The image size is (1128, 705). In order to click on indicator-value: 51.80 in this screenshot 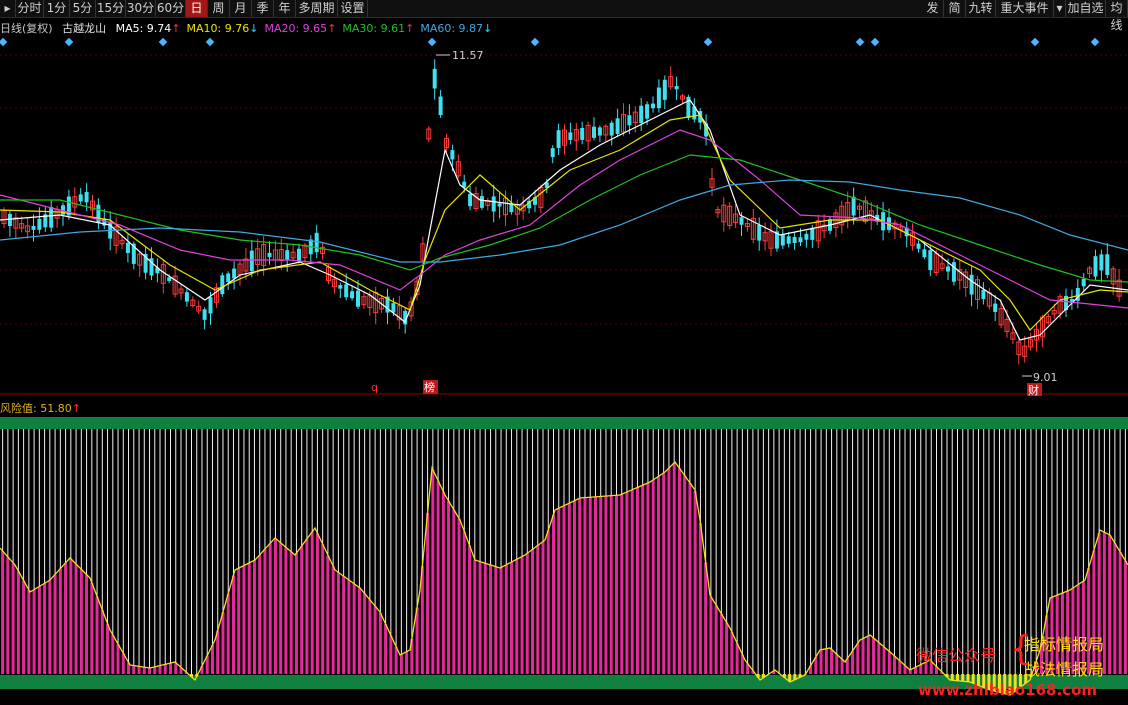, I will do `click(56, 408)`.